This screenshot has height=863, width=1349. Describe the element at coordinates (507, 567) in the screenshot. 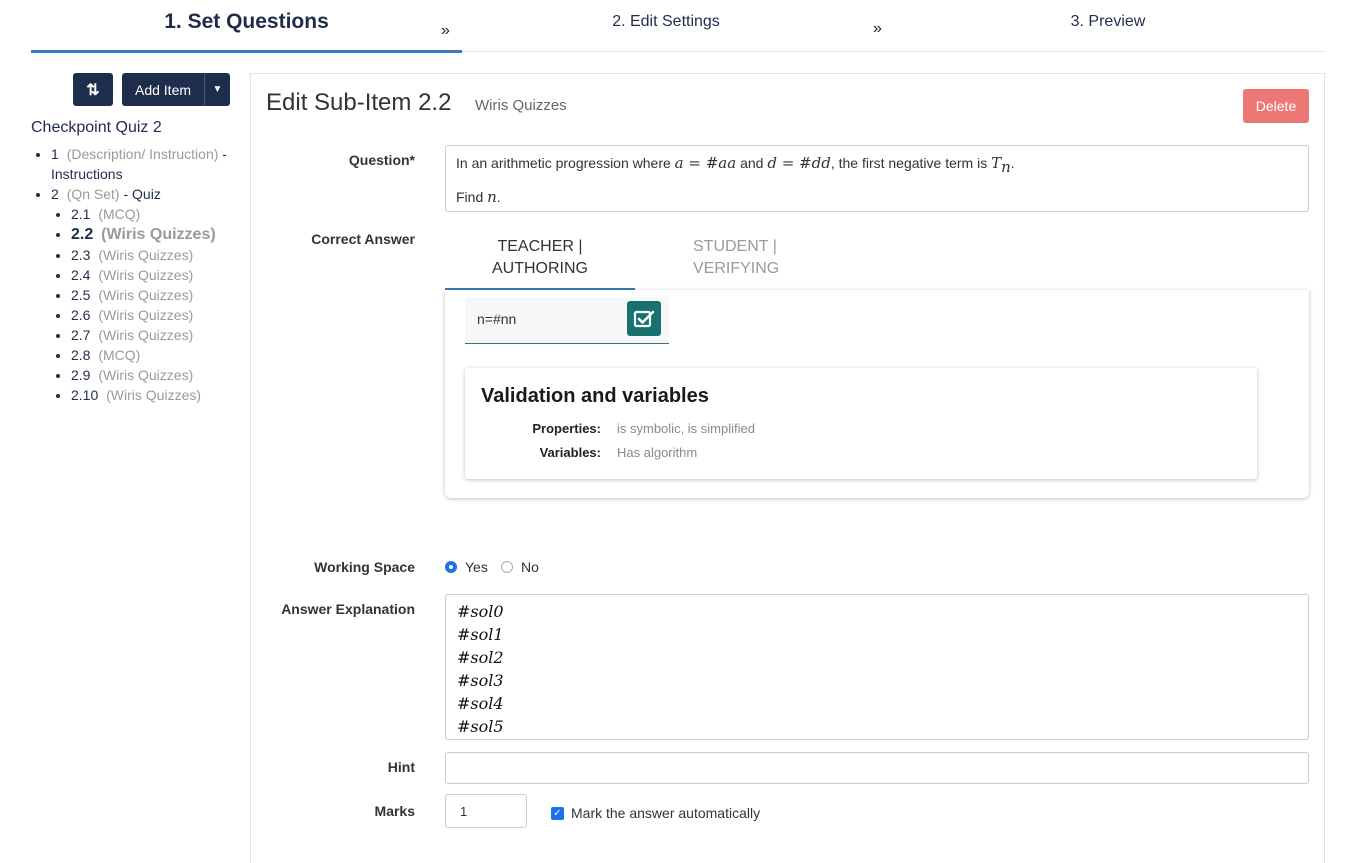

I see `working-space-no-radio` at that location.